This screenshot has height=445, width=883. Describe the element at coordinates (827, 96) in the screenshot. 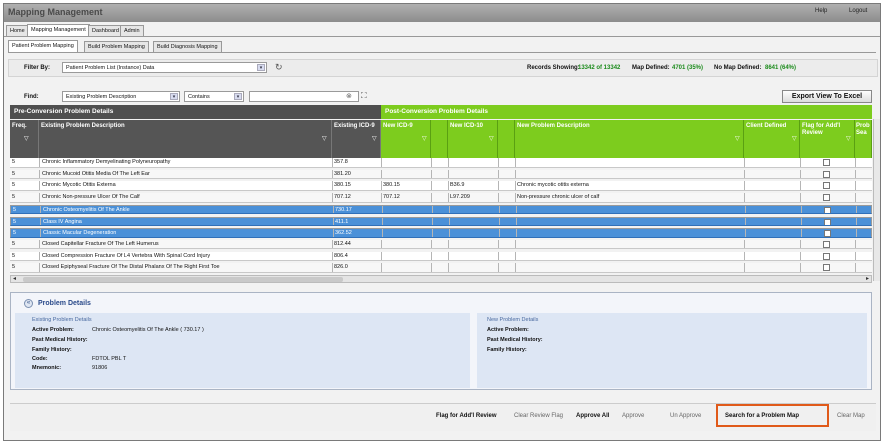

I see `export-excel-button: Export View To Excel` at that location.